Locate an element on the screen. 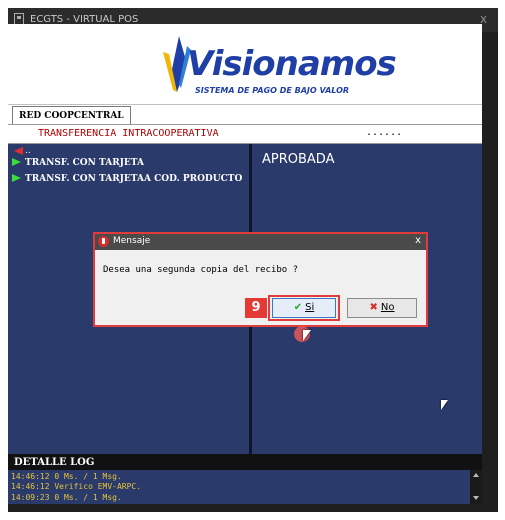 The height and width of the screenshot is (520, 505). no-button: ✖ No is located at coordinates (382, 308).